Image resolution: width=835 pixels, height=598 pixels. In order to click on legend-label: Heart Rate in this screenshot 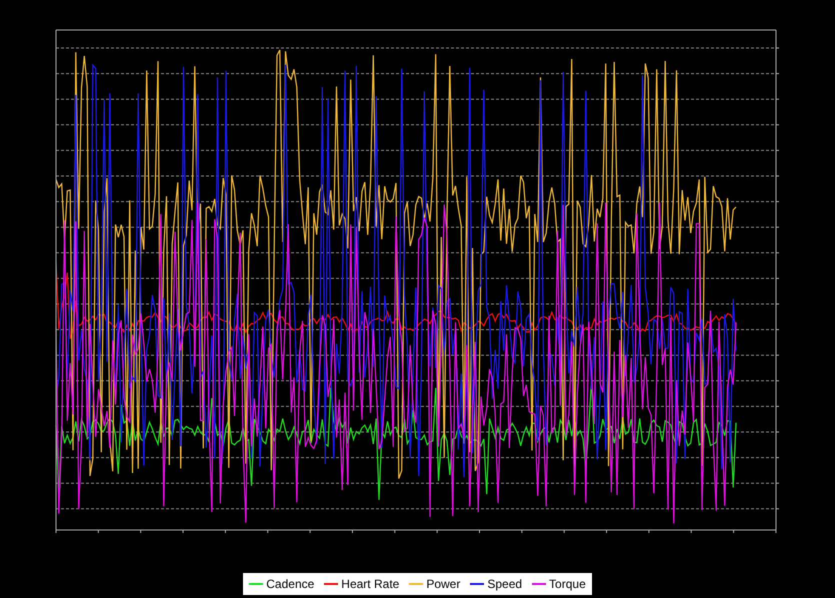, I will do `click(370, 584)`.